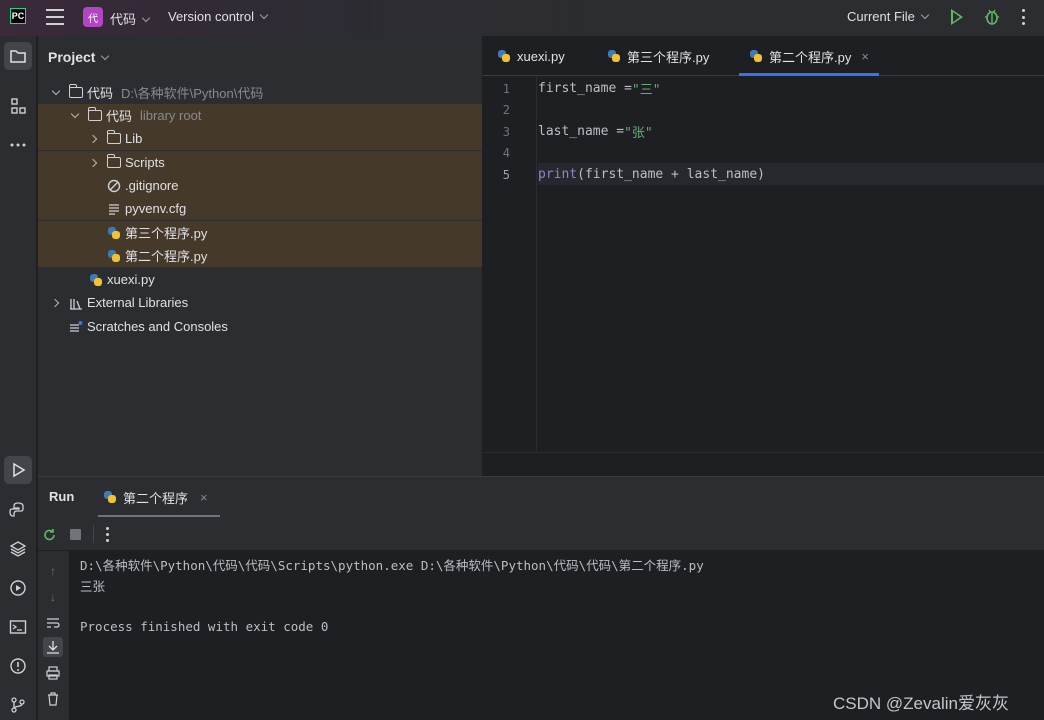  What do you see at coordinates (53, 571) in the screenshot?
I see `arrow-up-icon: ↑` at bounding box center [53, 571].